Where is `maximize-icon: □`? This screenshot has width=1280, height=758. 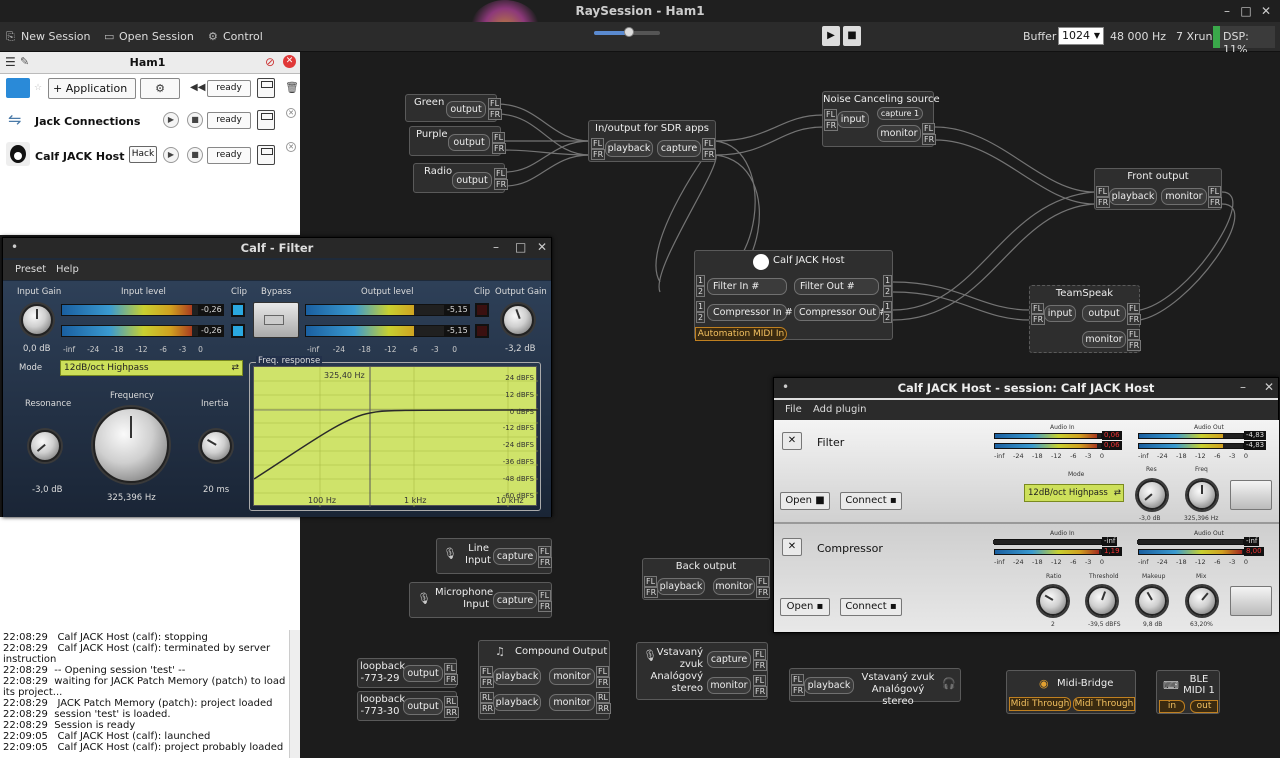
maximize-icon: □ is located at coordinates (520, 247).